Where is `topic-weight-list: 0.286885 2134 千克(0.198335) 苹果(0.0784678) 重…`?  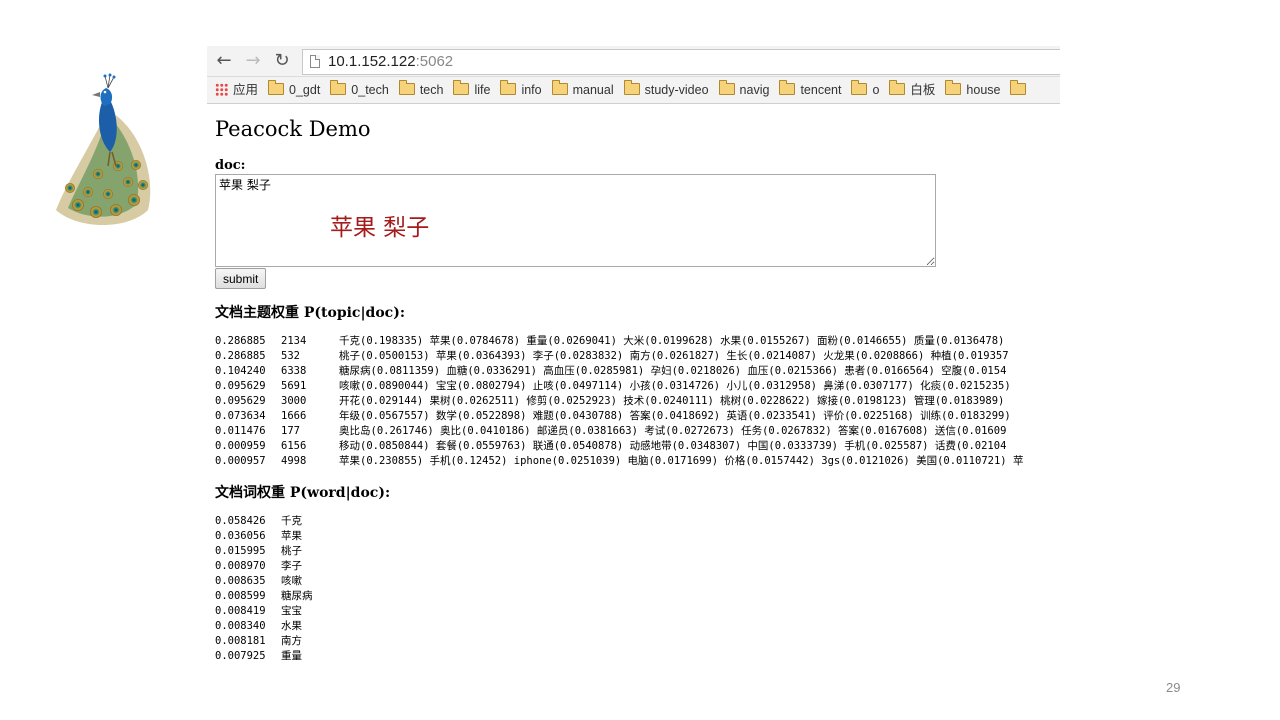
topic-weight-list: 0.286885 2134 千克(0.198335) 苹果(0.0784678) 重… is located at coordinates (637, 401).